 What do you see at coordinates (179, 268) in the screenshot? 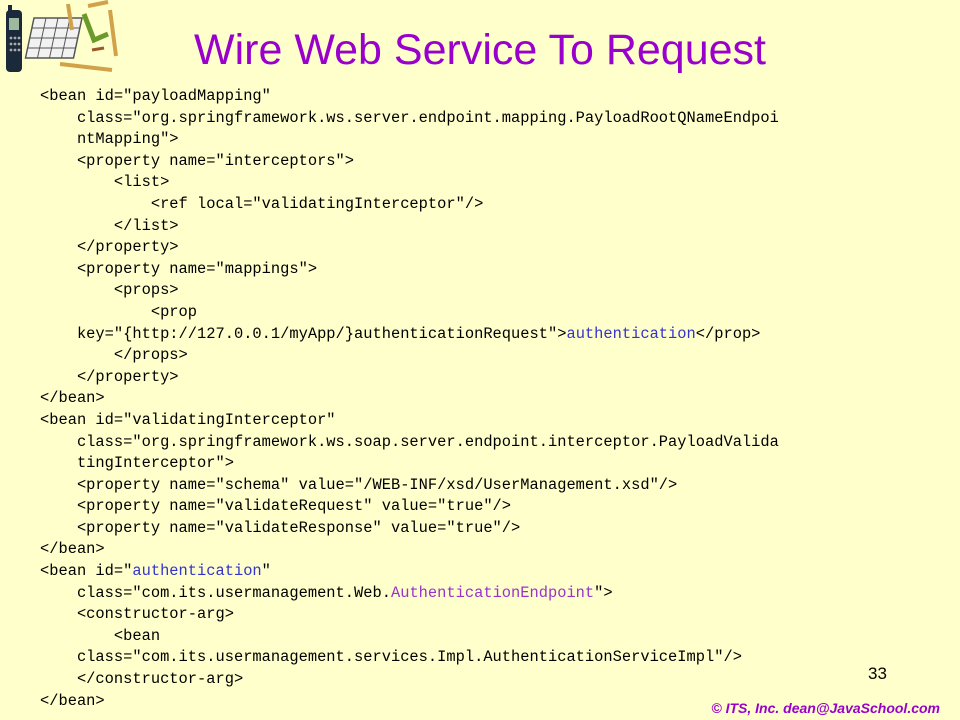
I see `code-line: <property name="mappings">` at bounding box center [179, 268].